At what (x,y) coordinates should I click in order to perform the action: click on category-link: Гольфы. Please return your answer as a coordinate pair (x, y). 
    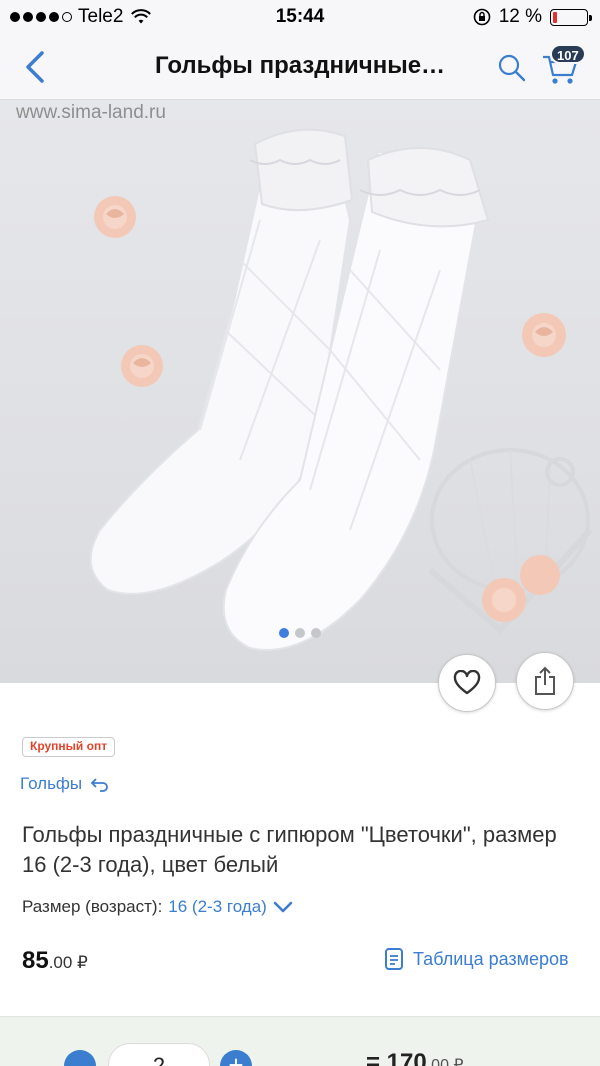
    Looking at the image, I should click on (65, 784).